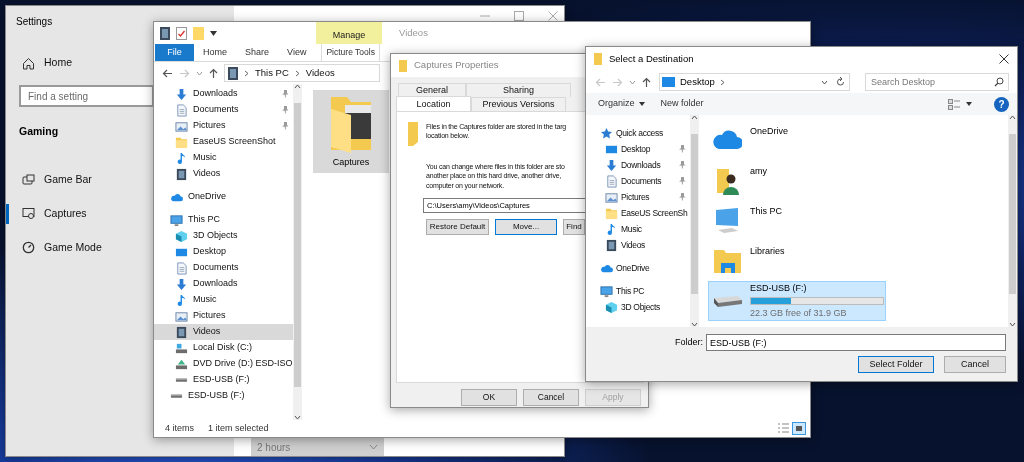  Describe the element at coordinates (223, 142) in the screenshot. I see `nav-item: EaseUS ScreenShot` at that location.